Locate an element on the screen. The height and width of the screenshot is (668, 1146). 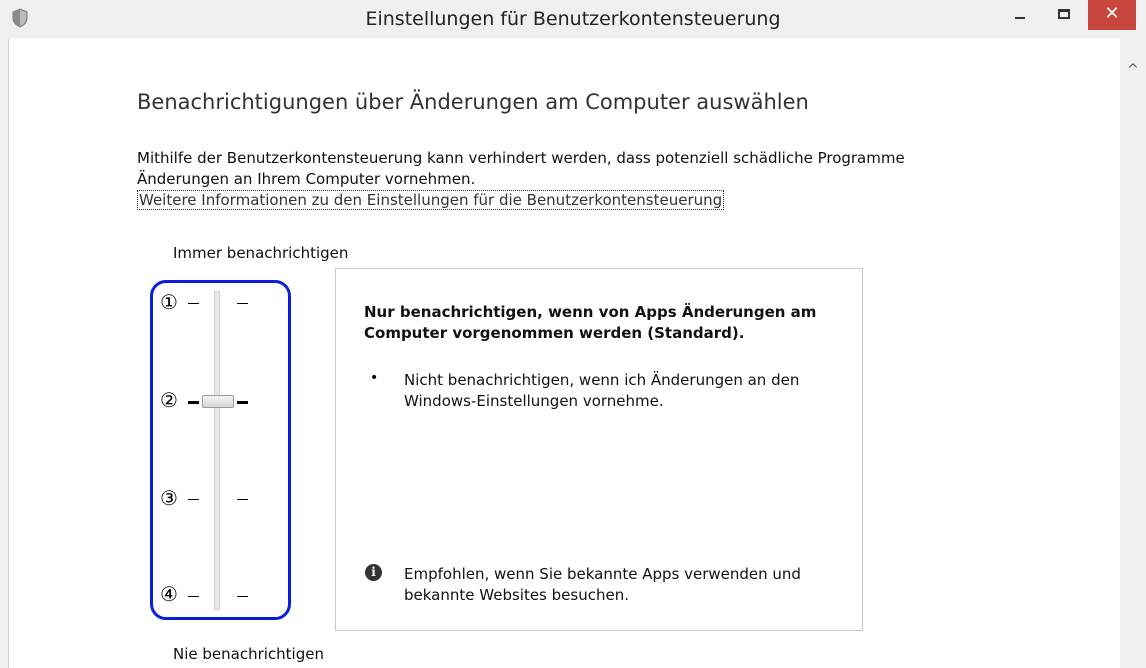
info-icon: i is located at coordinates (373, 572).